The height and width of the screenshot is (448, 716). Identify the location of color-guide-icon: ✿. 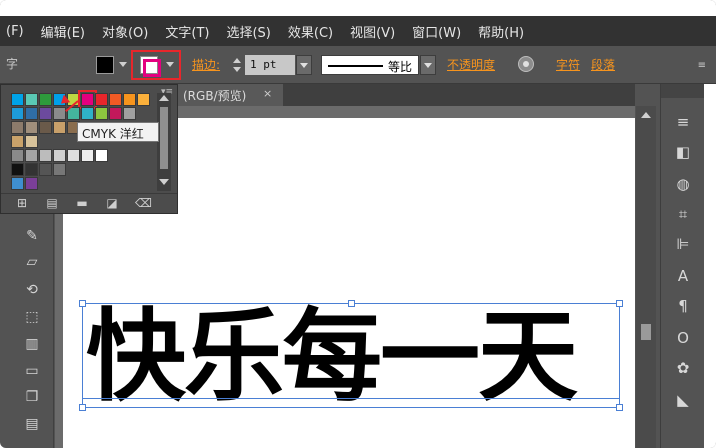
(683, 368).